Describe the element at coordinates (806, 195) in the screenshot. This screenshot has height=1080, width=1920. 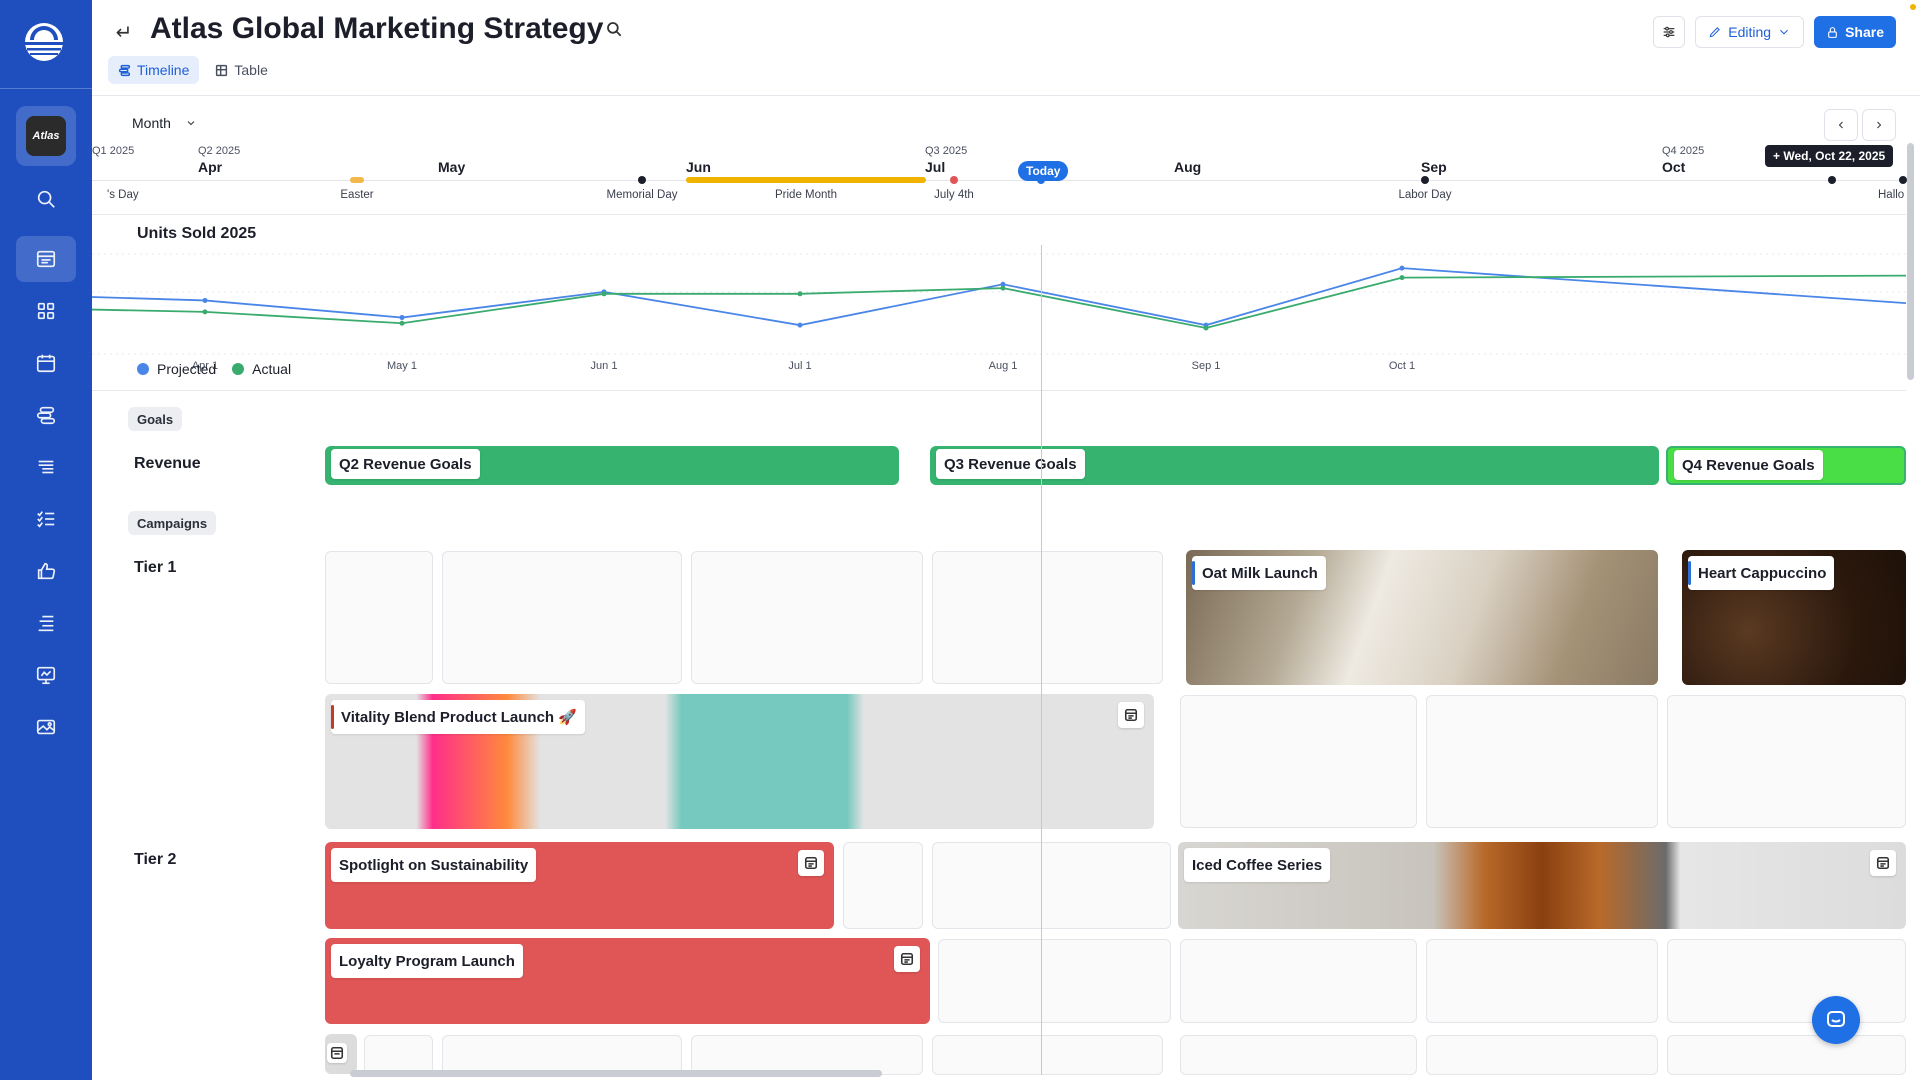
I see `event-label: Pride Month` at that location.